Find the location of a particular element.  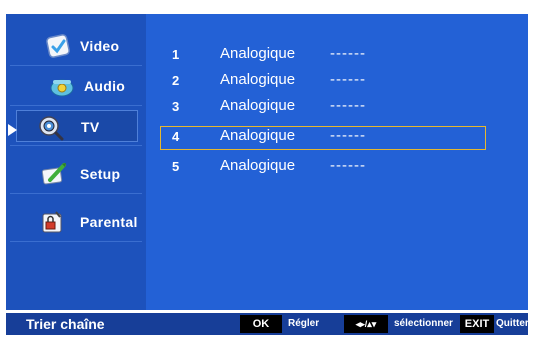

sidebar-item-label: Video is located at coordinates (100, 46).